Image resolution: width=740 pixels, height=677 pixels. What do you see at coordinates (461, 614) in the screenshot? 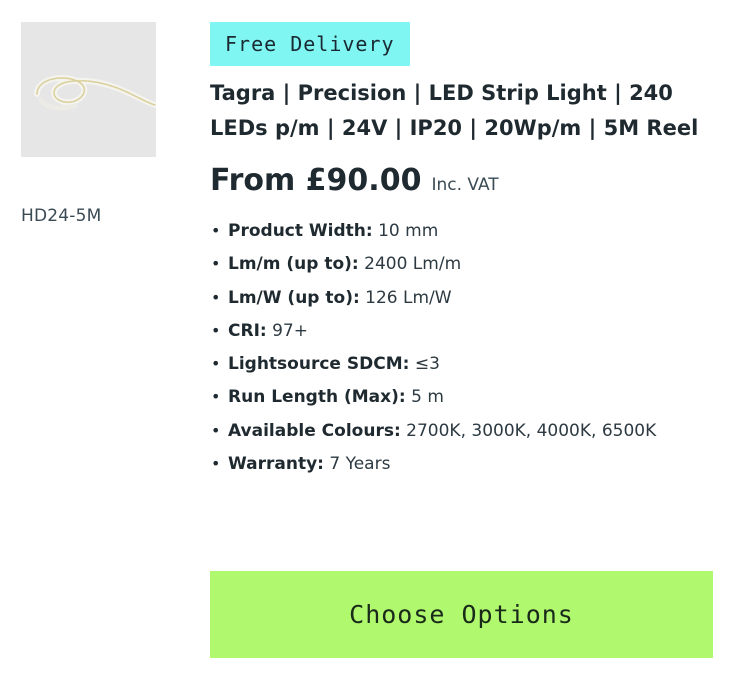
I see `choose-options-button: Choose Options` at bounding box center [461, 614].